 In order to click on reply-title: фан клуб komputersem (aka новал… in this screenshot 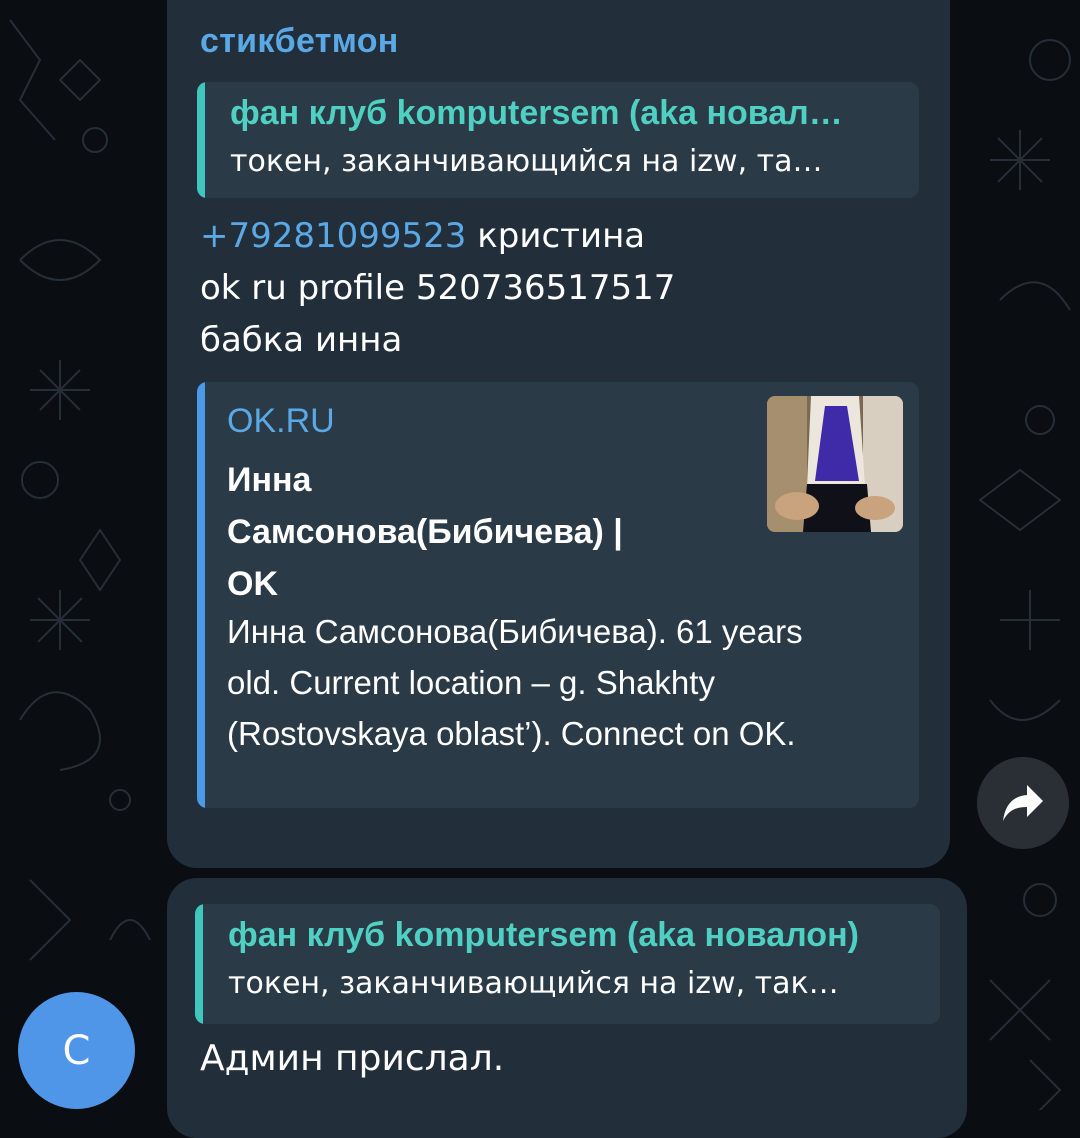, I will do `click(536, 113)`.